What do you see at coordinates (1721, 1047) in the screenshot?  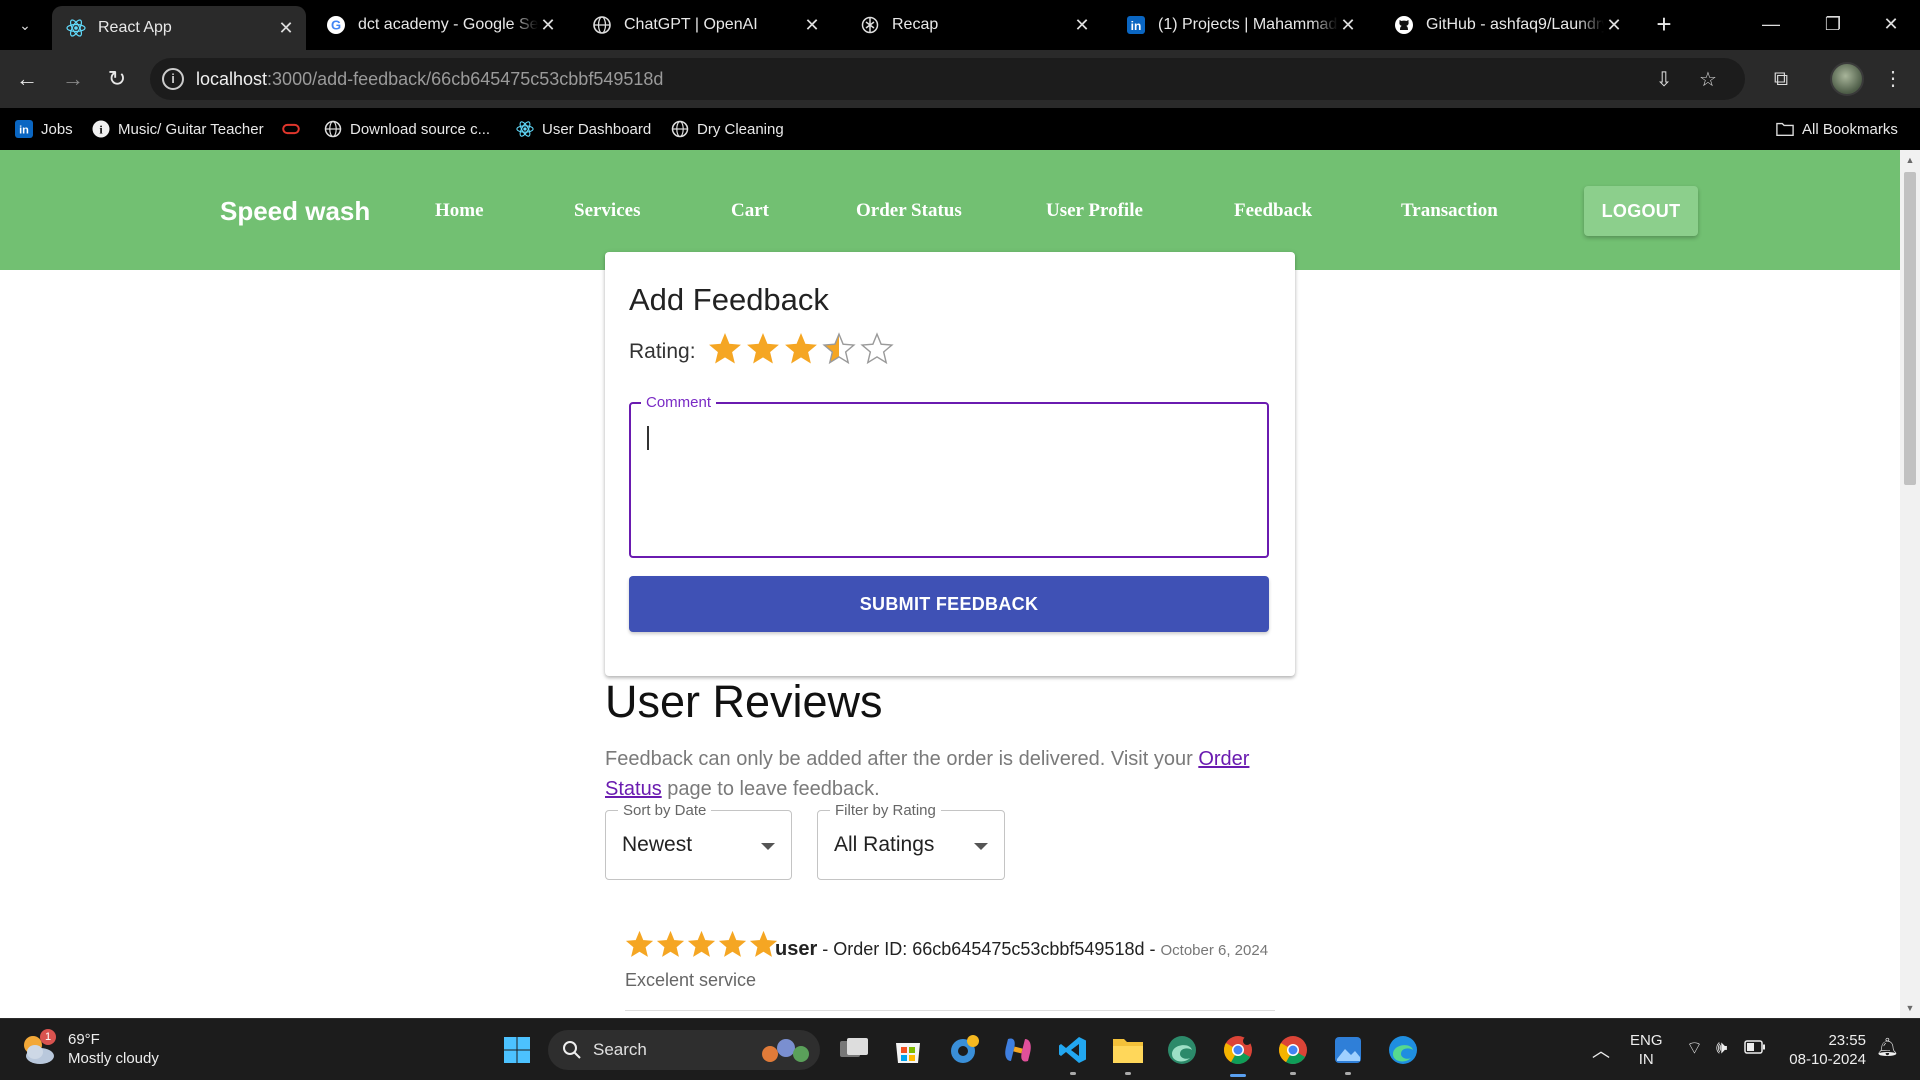 I see `volume-icon: 🕪` at bounding box center [1721, 1047].